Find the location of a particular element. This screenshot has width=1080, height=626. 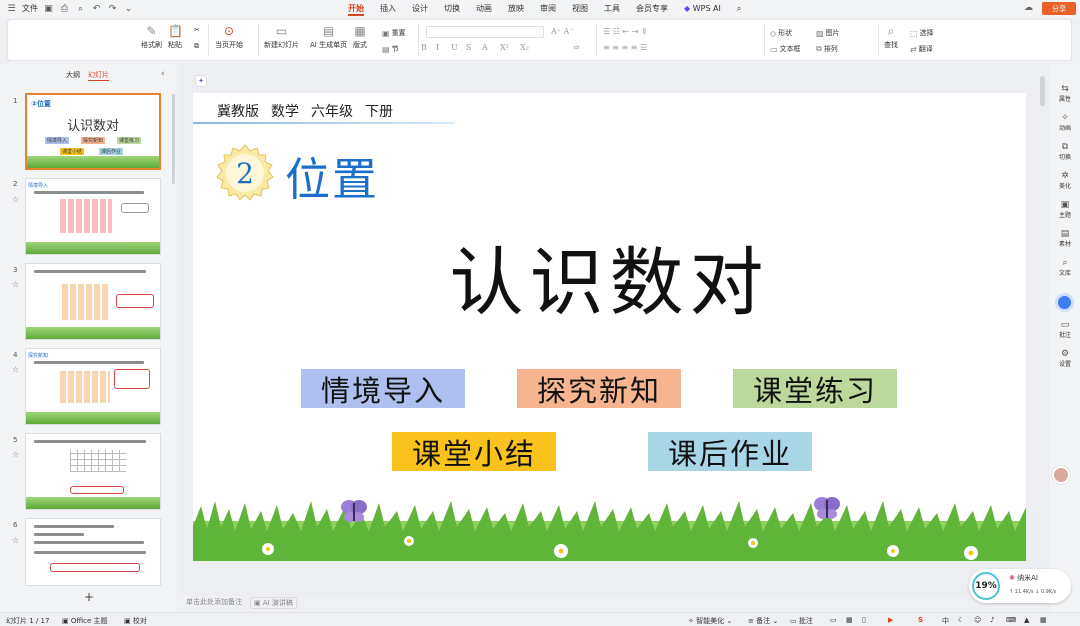

notes-placeholder: 单击此处添加备注 is located at coordinates (214, 603).